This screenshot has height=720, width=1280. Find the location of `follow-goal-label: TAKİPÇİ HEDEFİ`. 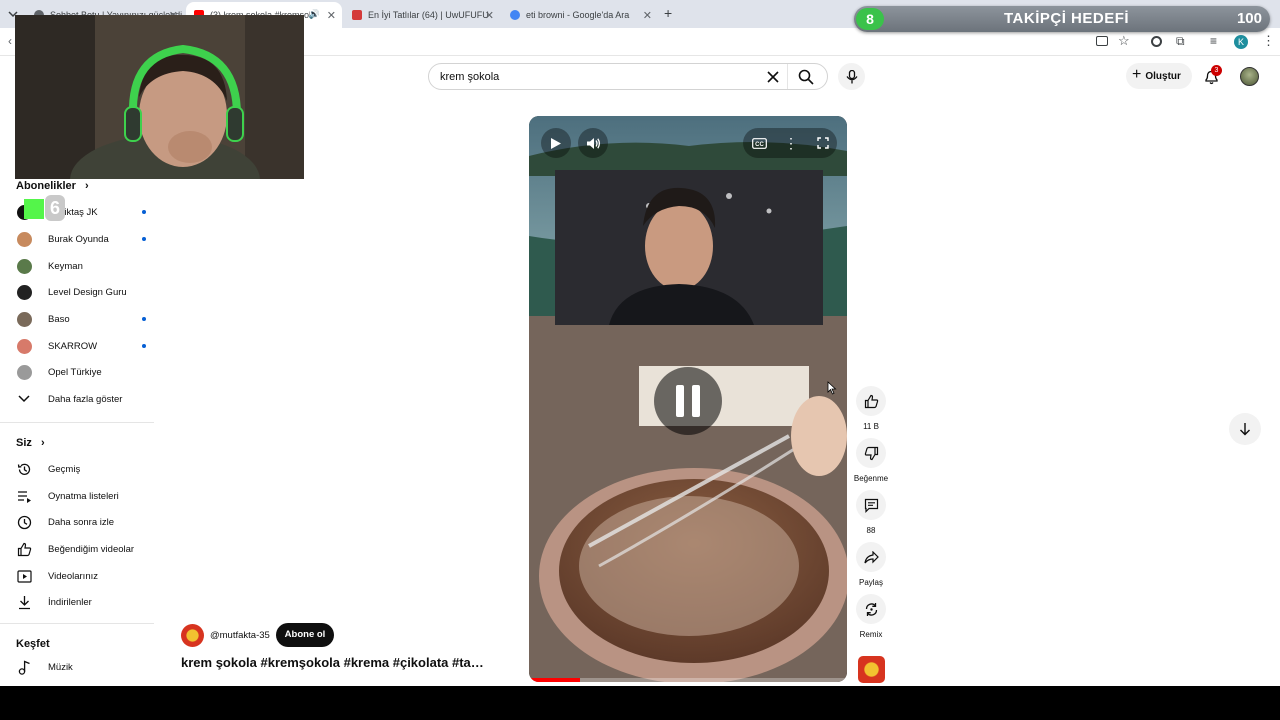

follow-goal-label: TAKİPÇİ HEDEFİ is located at coordinates (1067, 18).